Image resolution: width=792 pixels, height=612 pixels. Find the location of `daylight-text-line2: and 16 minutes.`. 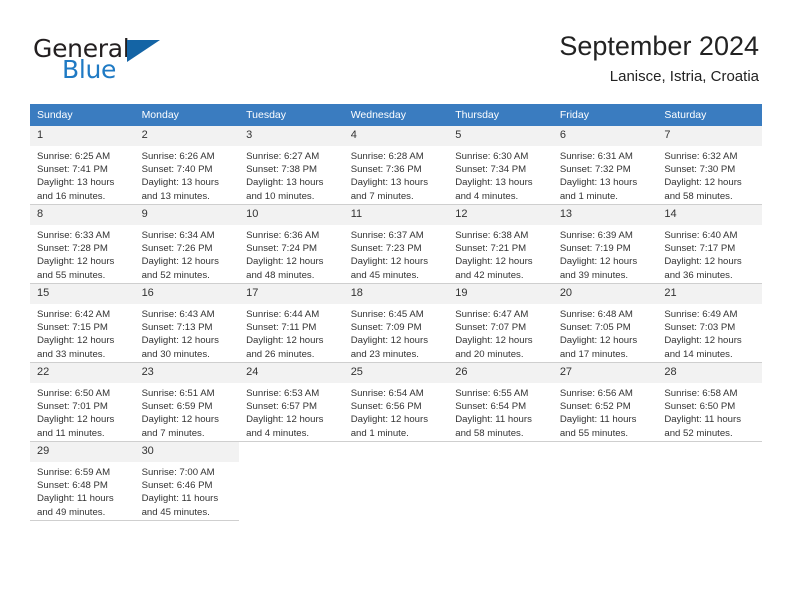

daylight-text-line2: and 16 minutes. is located at coordinates (71, 196).